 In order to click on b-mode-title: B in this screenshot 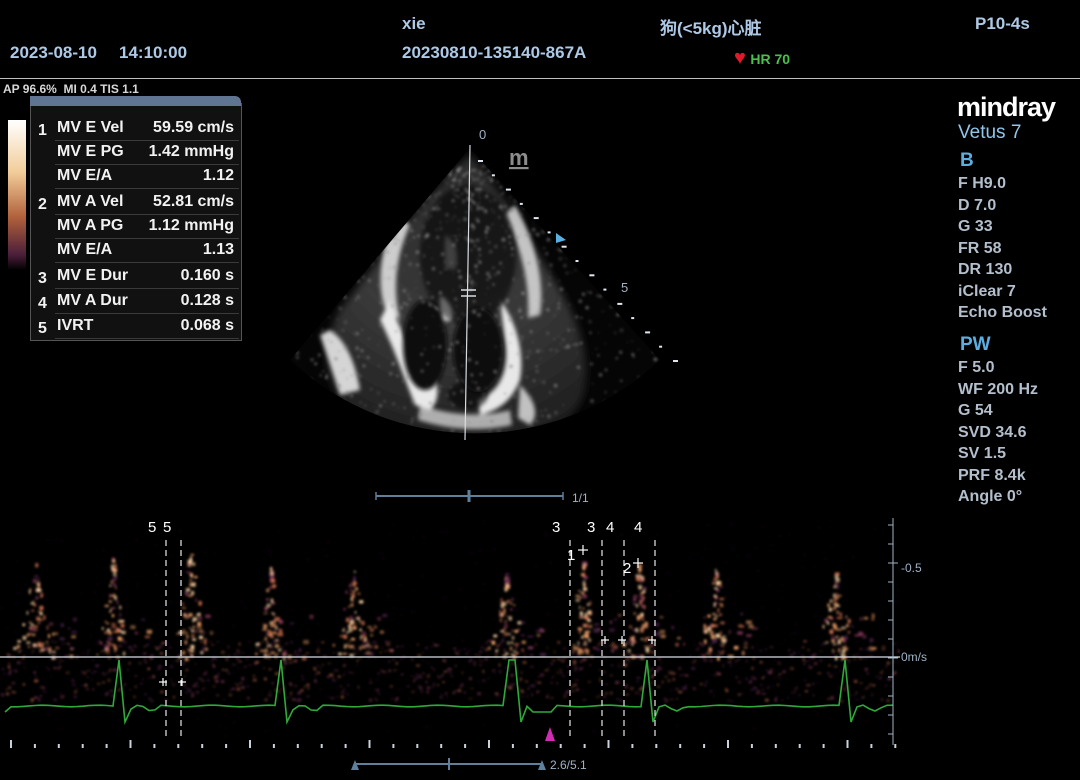, I will do `click(967, 161)`.